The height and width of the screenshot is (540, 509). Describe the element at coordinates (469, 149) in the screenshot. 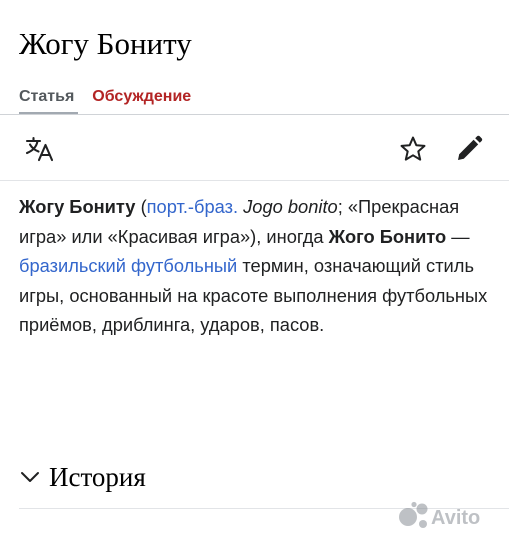

I see `pencil-icon` at that location.